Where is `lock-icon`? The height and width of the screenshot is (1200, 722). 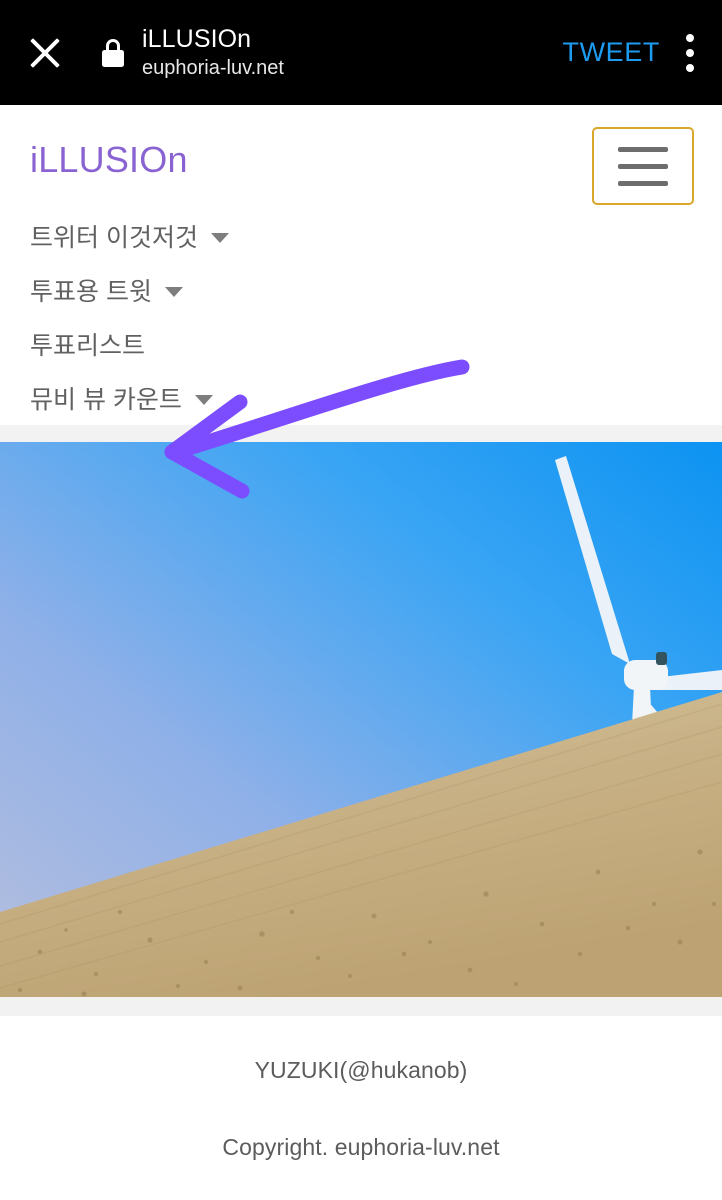
lock-icon is located at coordinates (113, 52).